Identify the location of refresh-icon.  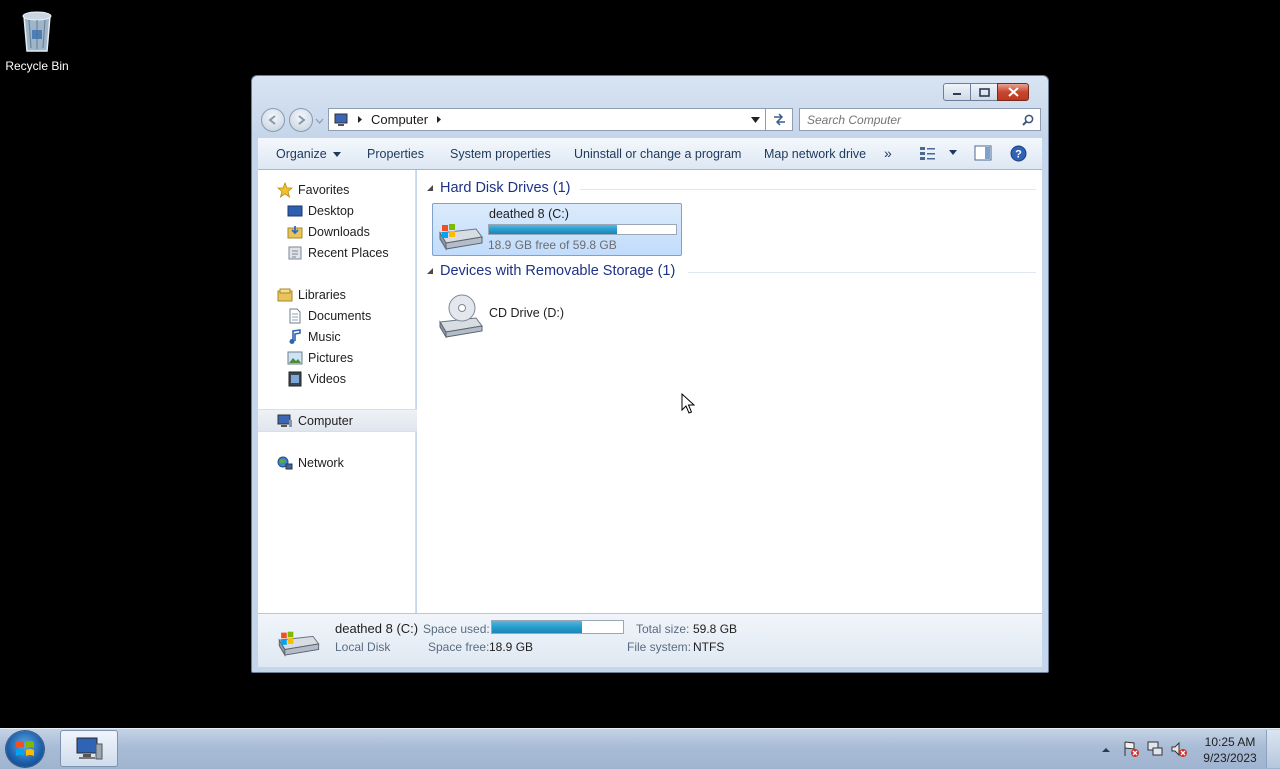
(779, 119).